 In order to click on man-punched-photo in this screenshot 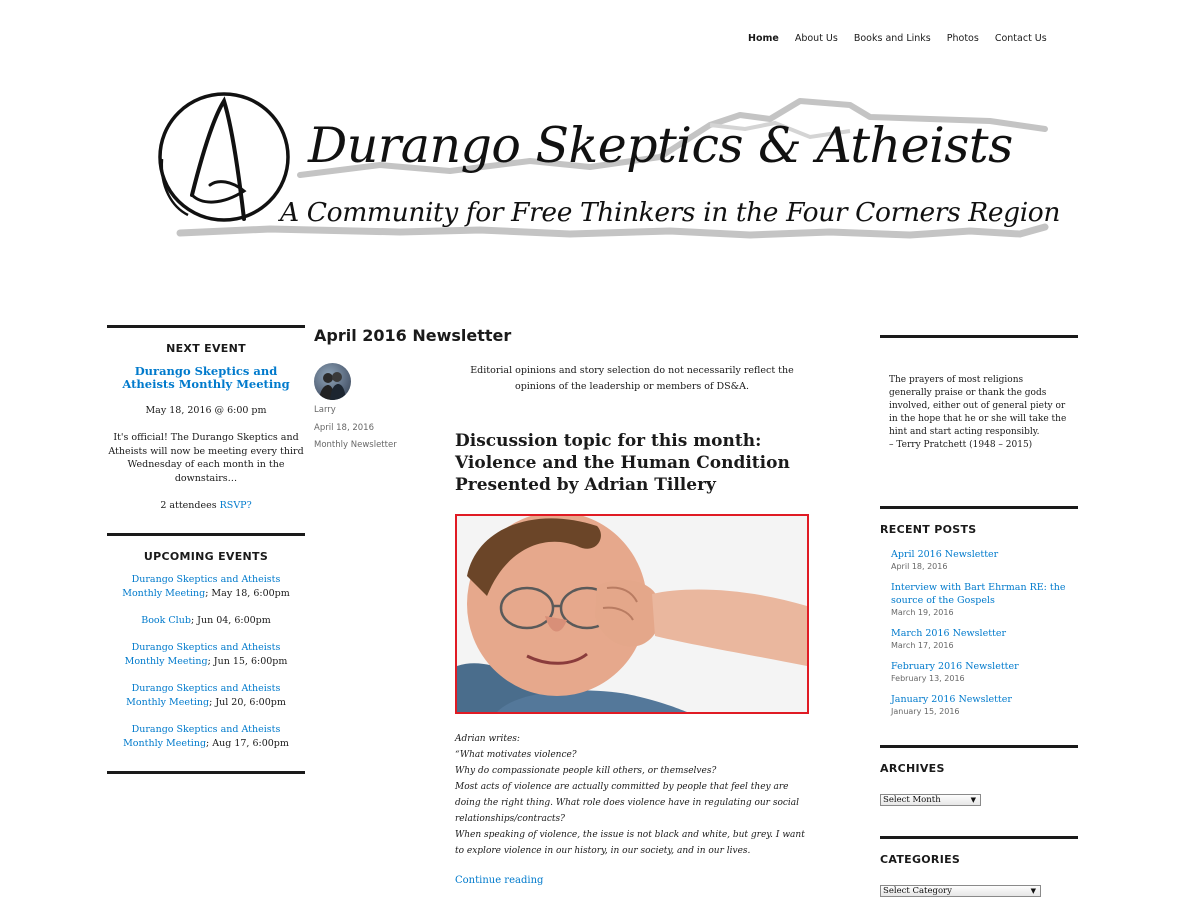, I will do `click(632, 614)`.